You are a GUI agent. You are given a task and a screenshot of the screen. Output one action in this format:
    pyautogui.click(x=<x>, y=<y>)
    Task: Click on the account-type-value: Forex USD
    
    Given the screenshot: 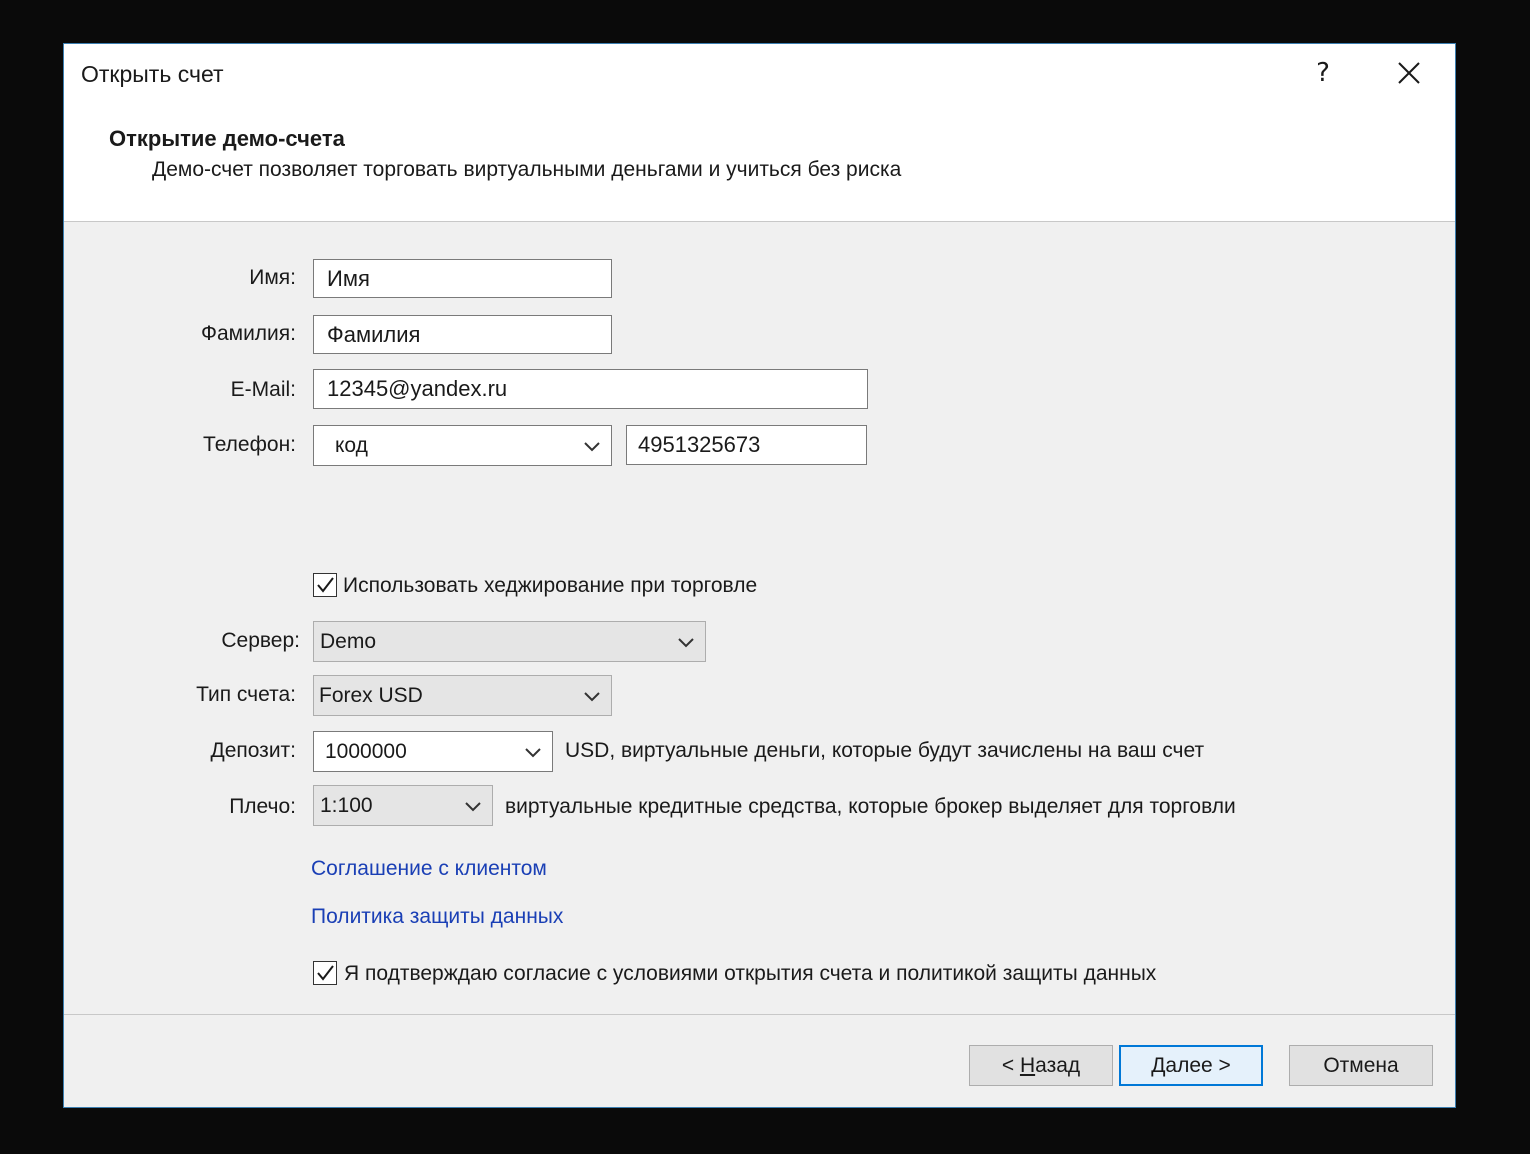 What is the action you would take?
    pyautogui.click(x=371, y=695)
    